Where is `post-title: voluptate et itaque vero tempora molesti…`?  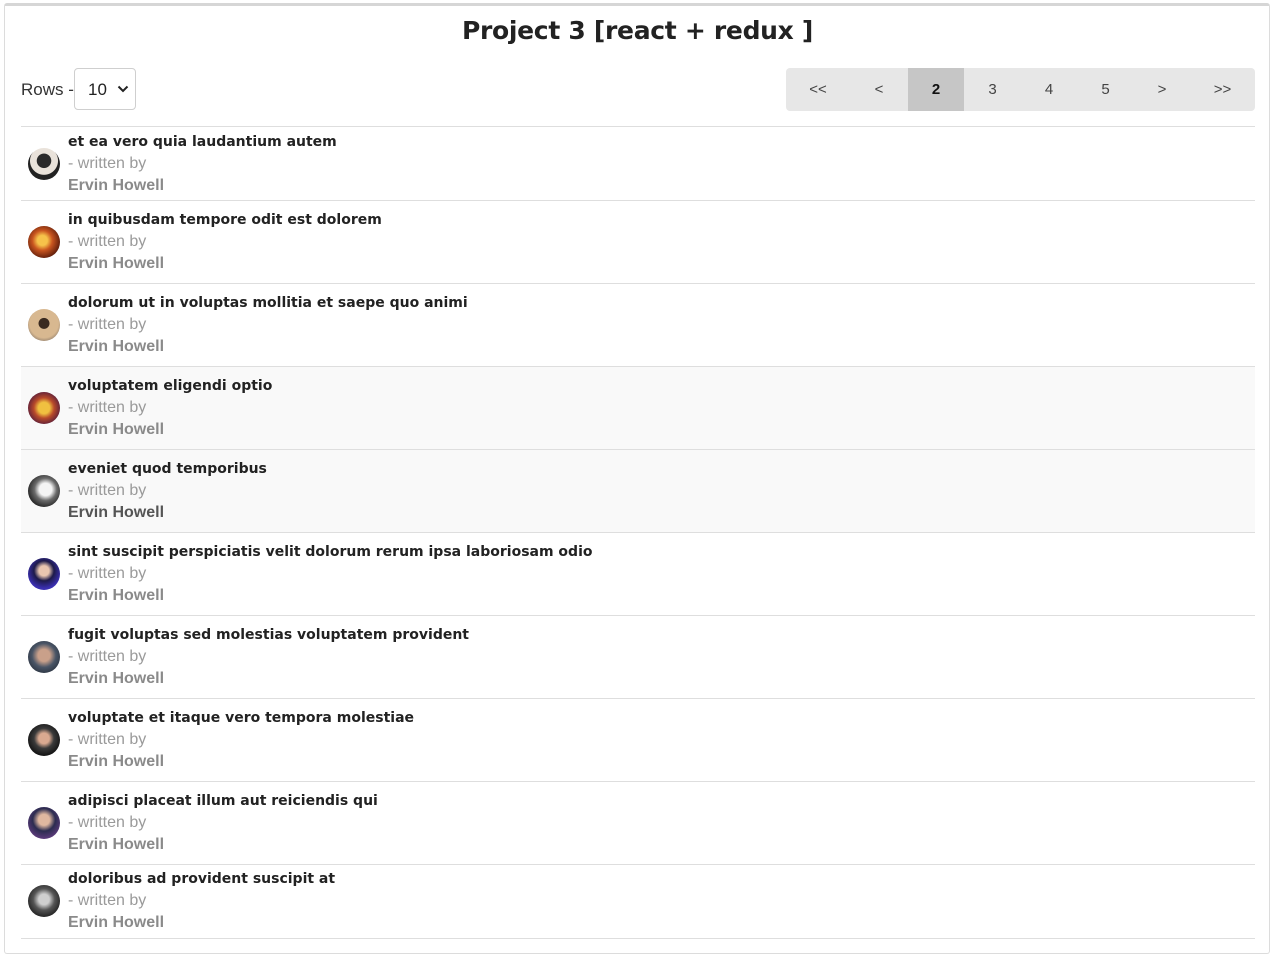 post-title: voluptate et itaque vero tempora molesti… is located at coordinates (241, 718).